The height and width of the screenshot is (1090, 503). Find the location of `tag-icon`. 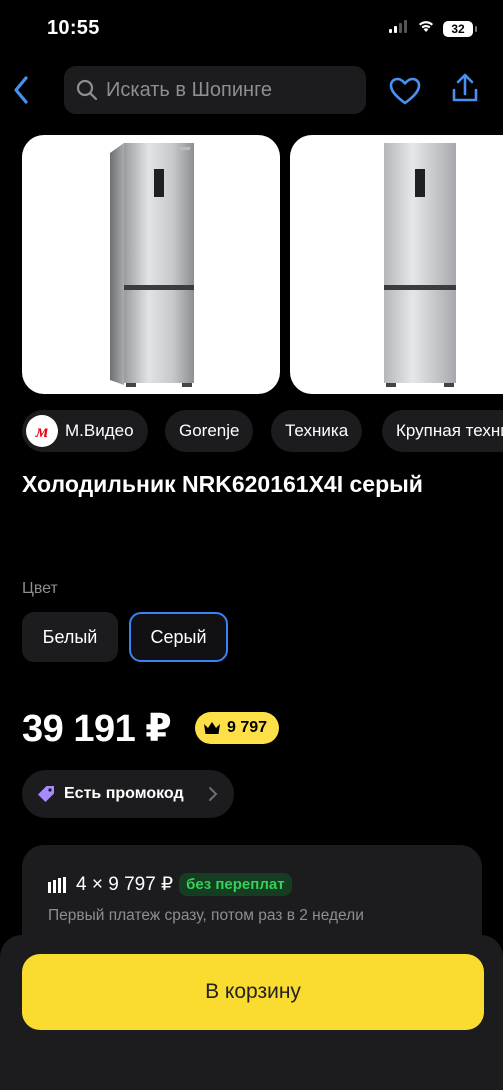

tag-icon is located at coordinates (46, 794).